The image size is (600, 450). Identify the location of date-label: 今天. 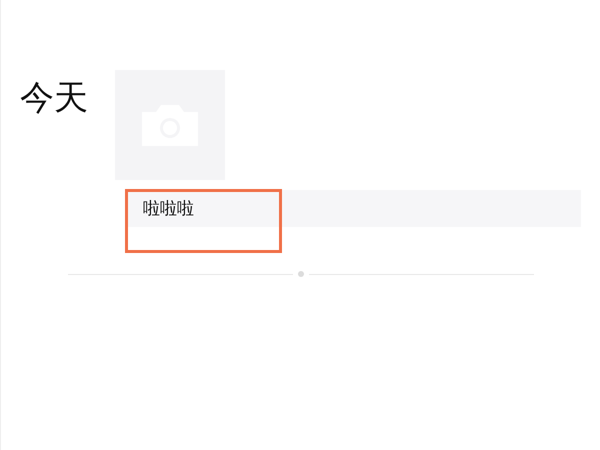
(54, 98).